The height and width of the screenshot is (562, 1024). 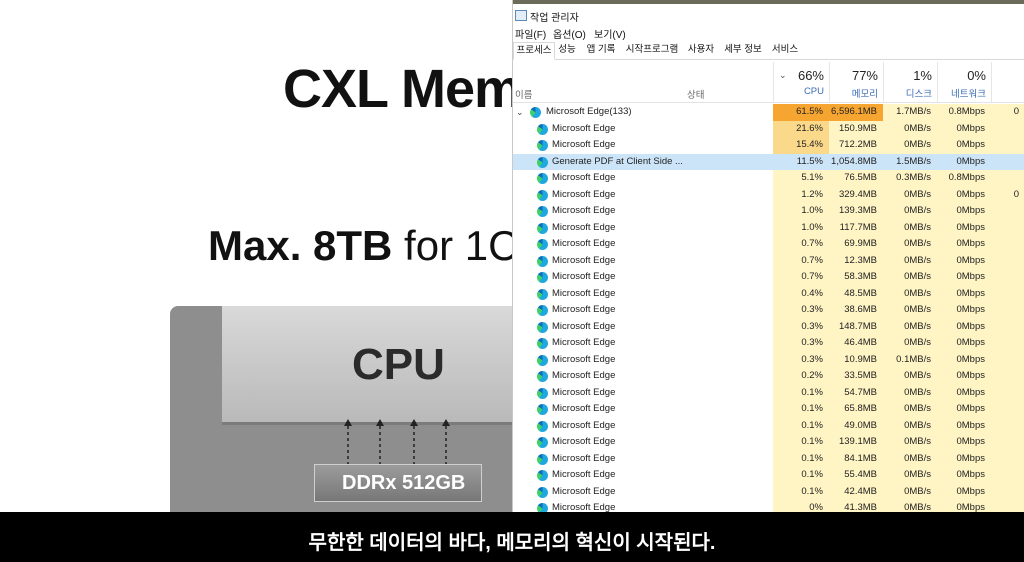 I want to click on process-row: Microsoft Edge 0.3% 10.9MB 0.1MB/s 0Mbps, so click(x=768, y=359).